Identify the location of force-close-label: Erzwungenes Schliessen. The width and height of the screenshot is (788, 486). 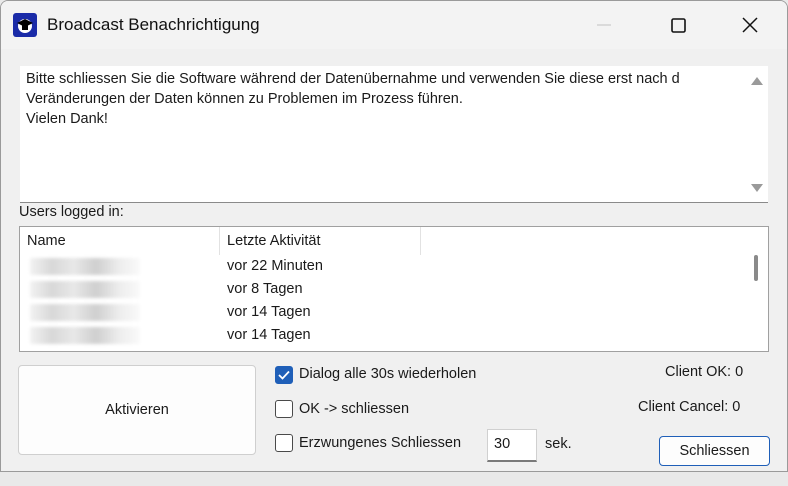
(380, 443).